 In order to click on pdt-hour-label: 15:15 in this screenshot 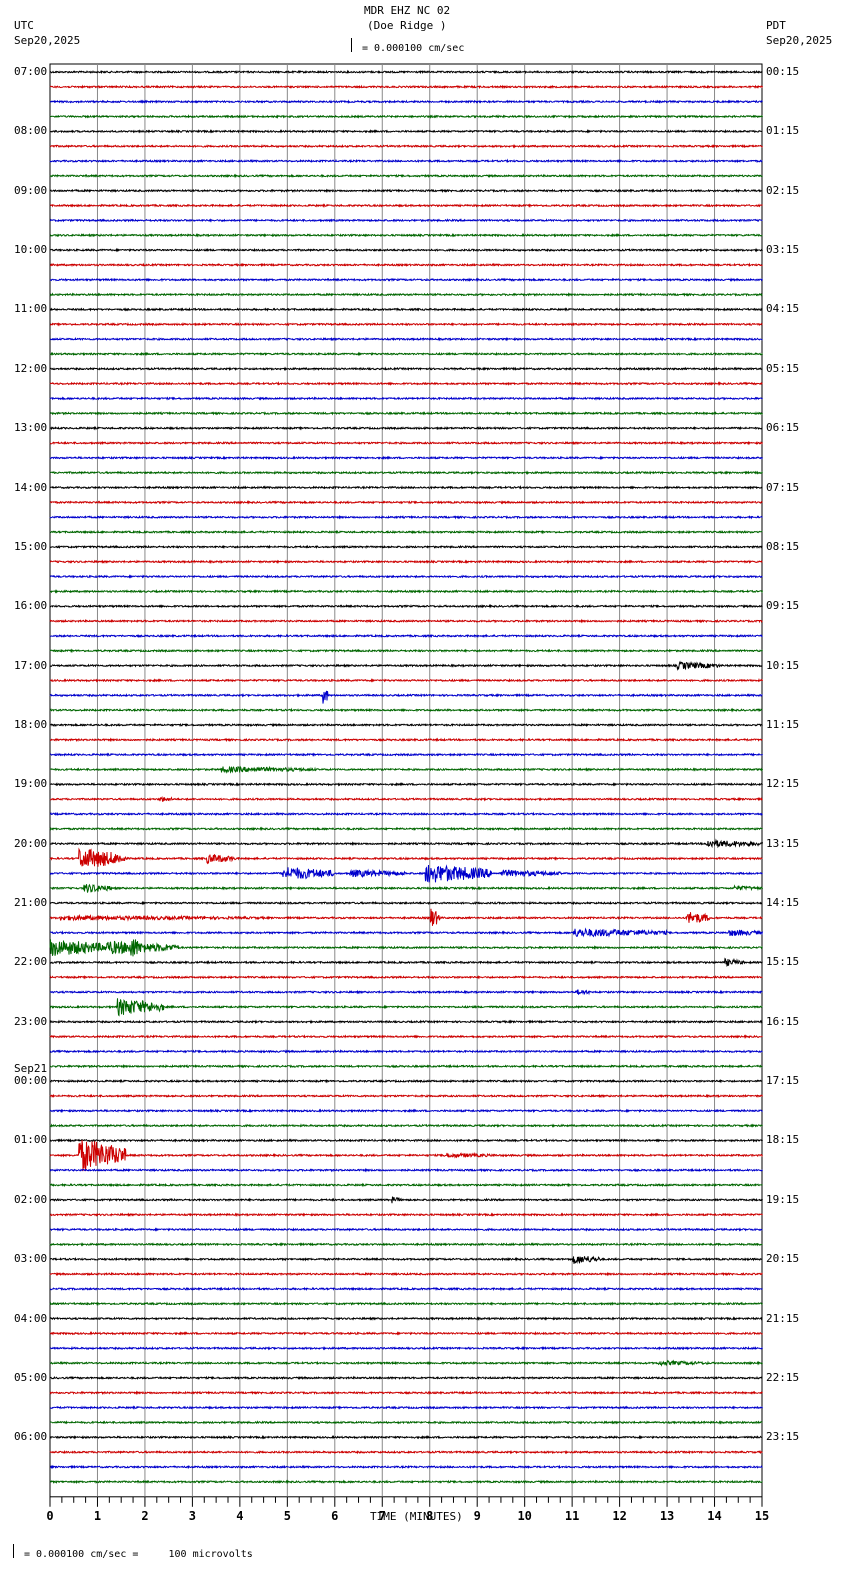, I will do `click(783, 962)`.